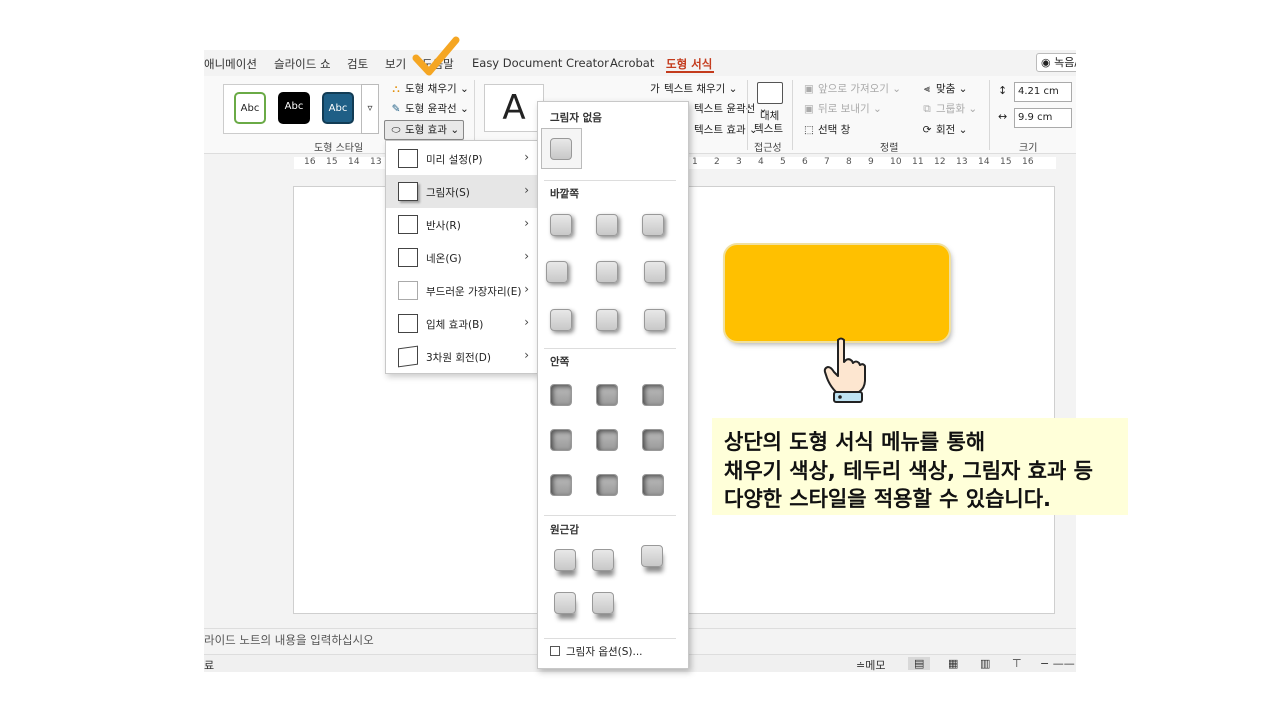 The image size is (1280, 720). Describe the element at coordinates (834, 130) in the screenshot. I see `selection-pane-label: 선택 창` at that location.